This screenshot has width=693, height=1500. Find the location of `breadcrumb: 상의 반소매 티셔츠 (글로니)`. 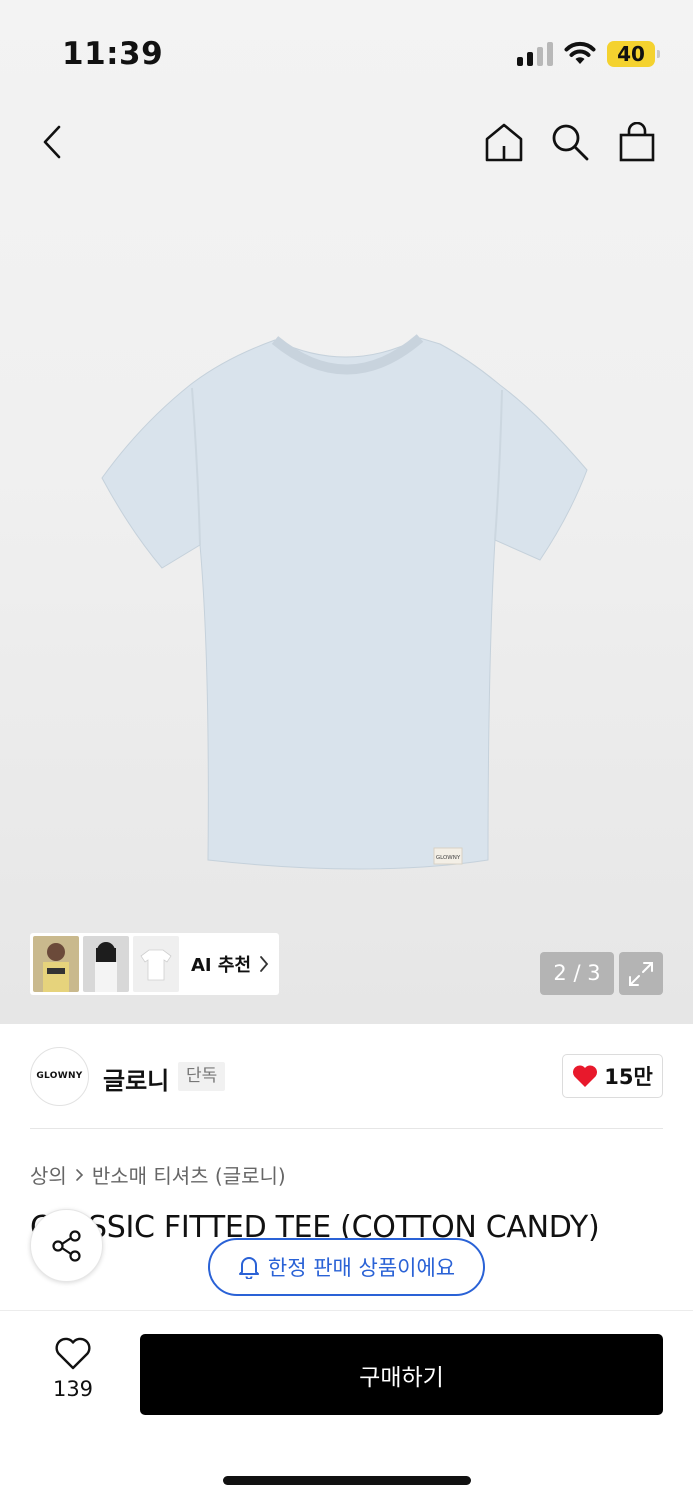

breadcrumb: 상의 반소매 티셔츠 (글로니) is located at coordinates (158, 1174).